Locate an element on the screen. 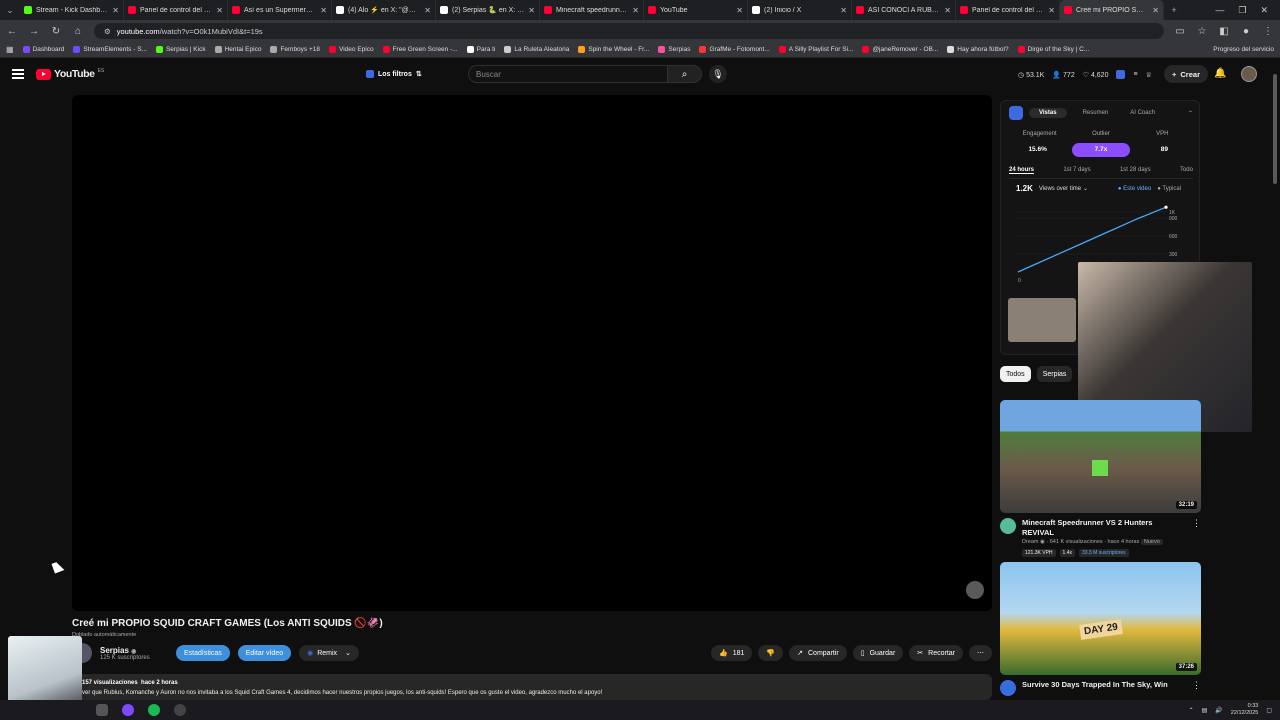  video-title: Survive 30 Days Trapped In The Sky, Win is located at coordinates (1104, 685).